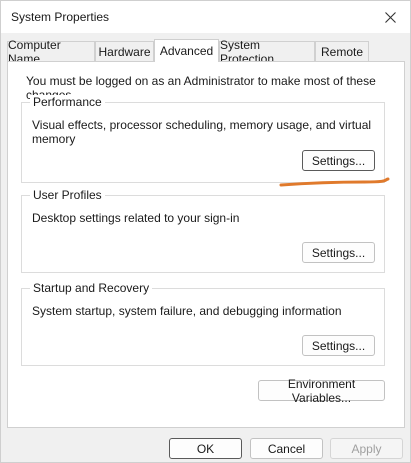 The image size is (411, 463). Describe the element at coordinates (342, 51) in the screenshot. I see `tab-remote: Remote` at that location.